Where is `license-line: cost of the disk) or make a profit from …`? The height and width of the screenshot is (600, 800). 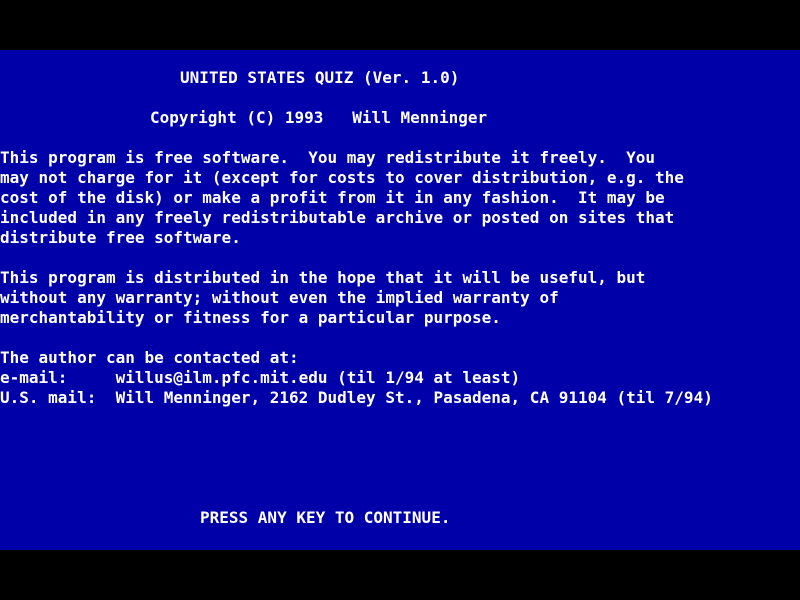 license-line: cost of the disk) or make a profit from … is located at coordinates (332, 197).